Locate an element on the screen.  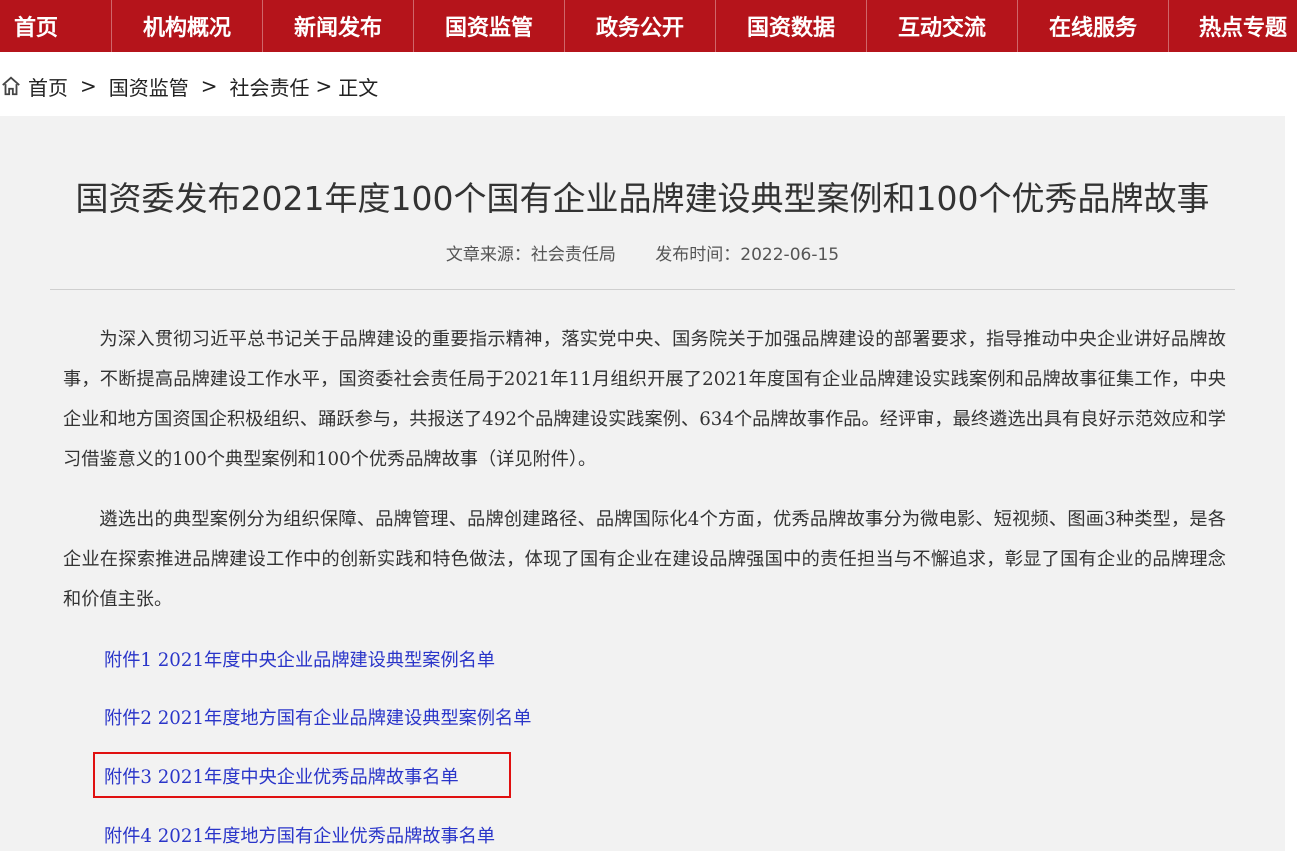
home-icon is located at coordinates (11, 86).